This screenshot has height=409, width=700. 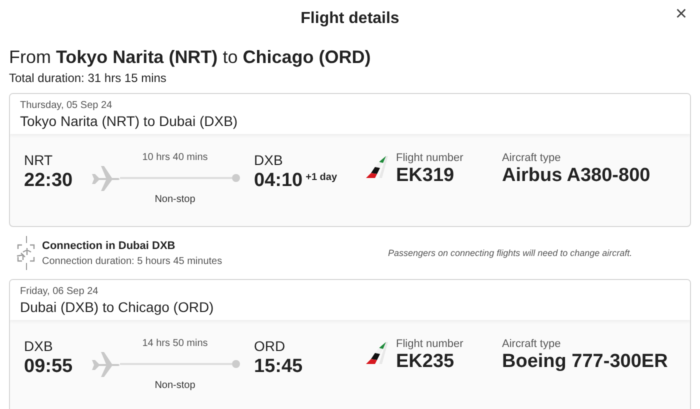 What do you see at coordinates (88, 78) in the screenshot?
I see `total-duration: Total duration: 31 hrs 15 mins` at bounding box center [88, 78].